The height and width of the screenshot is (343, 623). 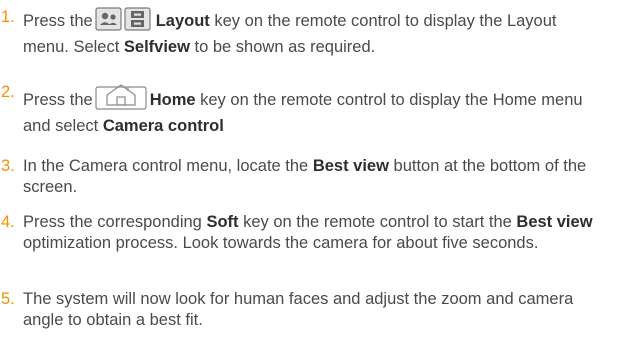 What do you see at coordinates (8, 17) in the screenshot?
I see `step-number: 1.` at bounding box center [8, 17].